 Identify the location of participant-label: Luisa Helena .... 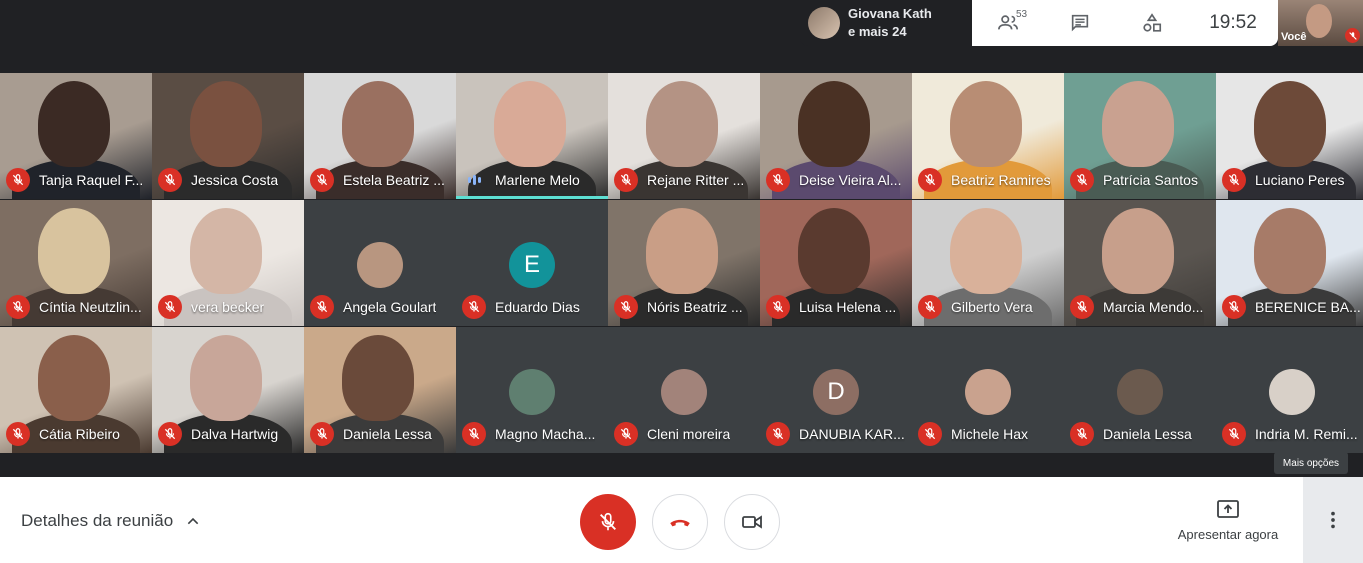
(836, 307).